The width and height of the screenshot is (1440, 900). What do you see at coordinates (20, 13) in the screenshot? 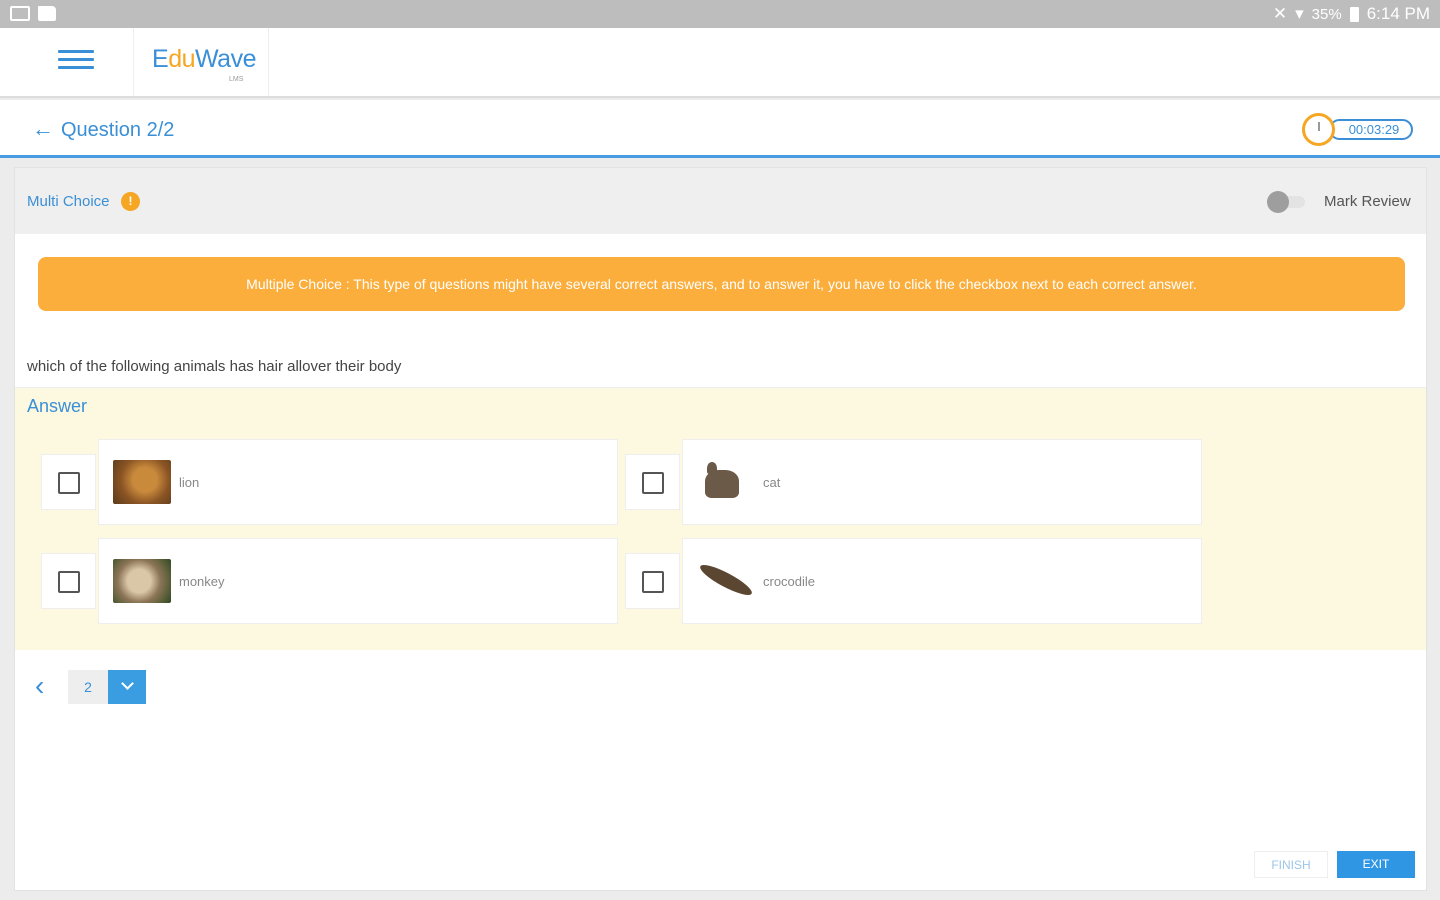
I see `gallery-icon` at bounding box center [20, 13].